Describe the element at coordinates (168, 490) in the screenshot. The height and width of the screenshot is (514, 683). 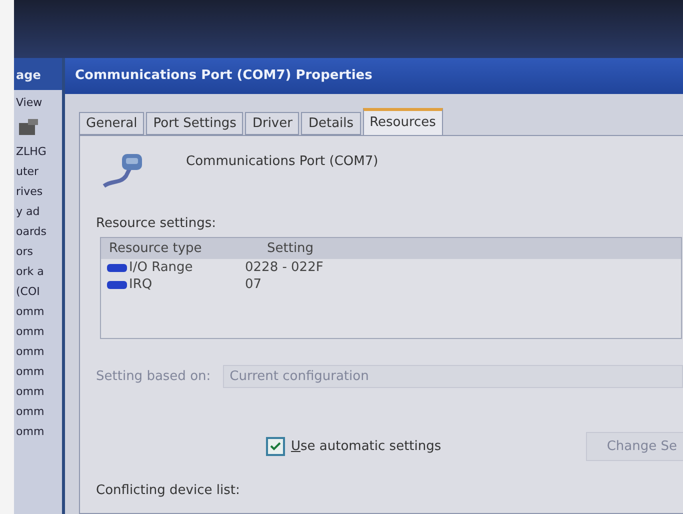
I see `section-label: Conflicting device list:` at that location.